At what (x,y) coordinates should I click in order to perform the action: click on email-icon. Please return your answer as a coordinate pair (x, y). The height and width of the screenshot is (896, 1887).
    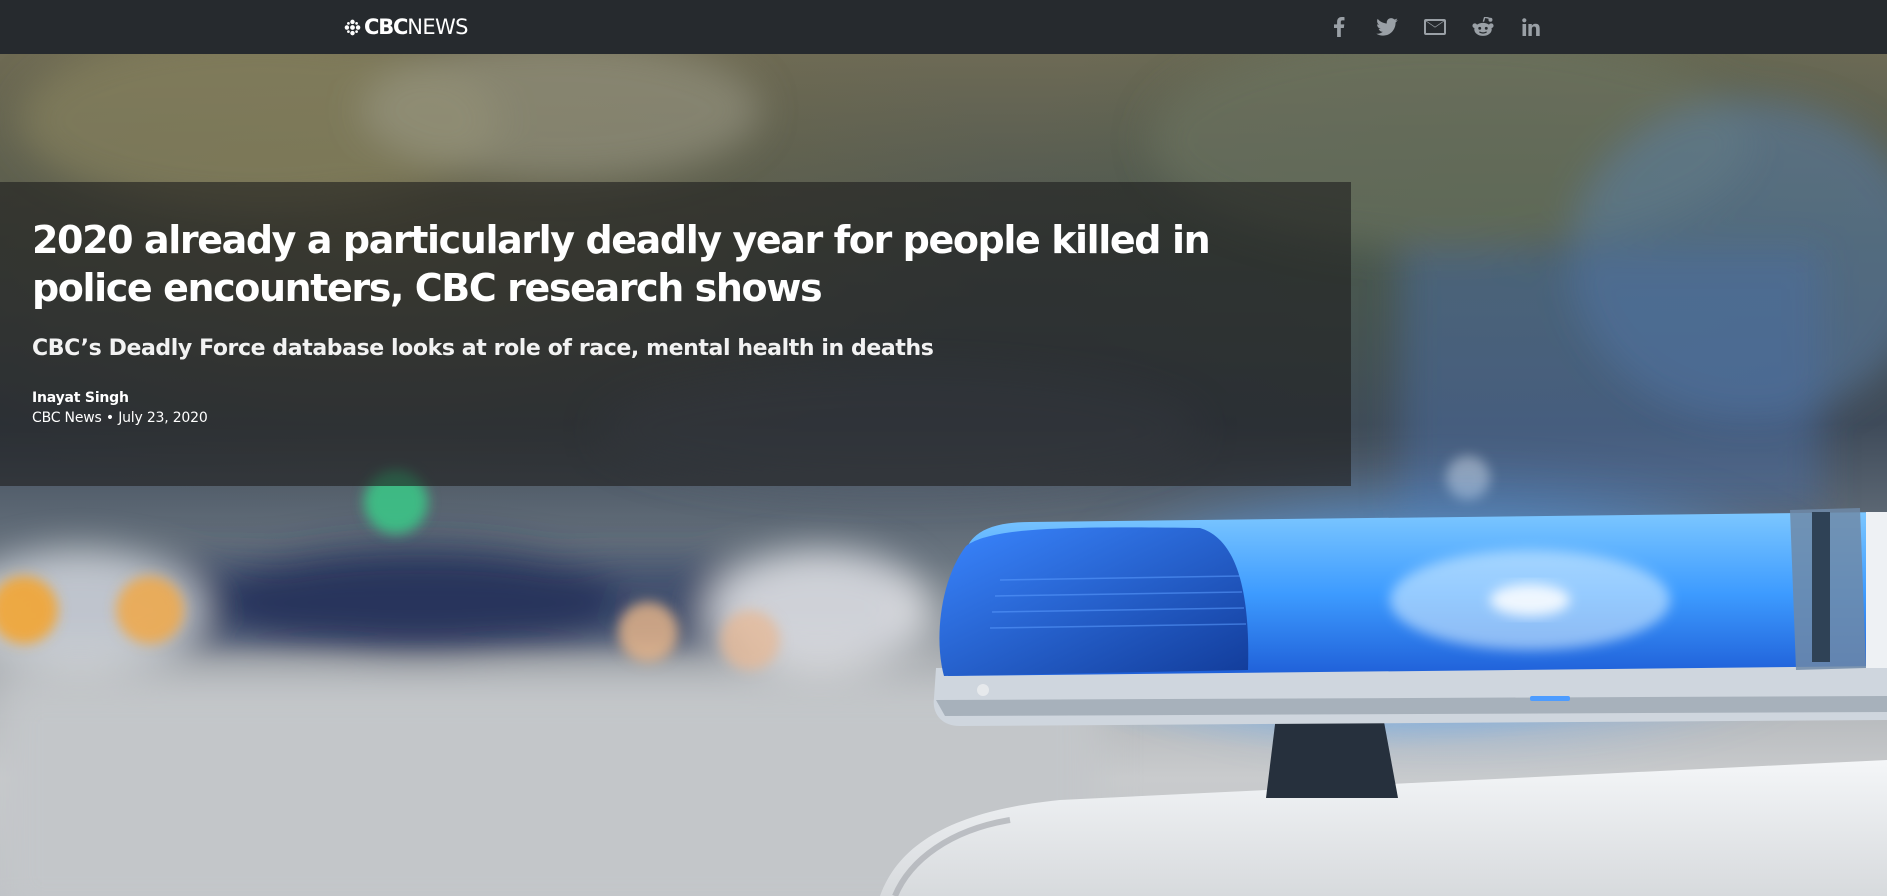
    Looking at the image, I should click on (1435, 27).